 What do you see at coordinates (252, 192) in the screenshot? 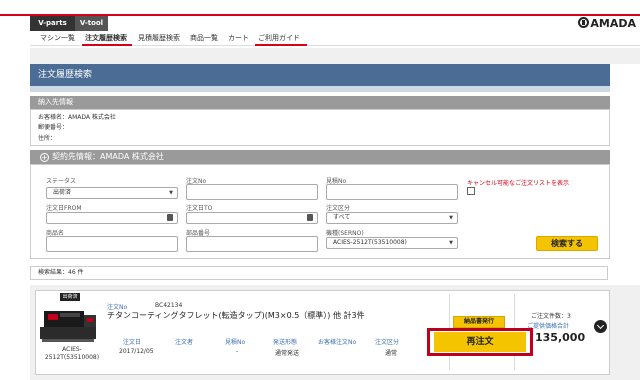
I see `order-no-input` at bounding box center [252, 192].